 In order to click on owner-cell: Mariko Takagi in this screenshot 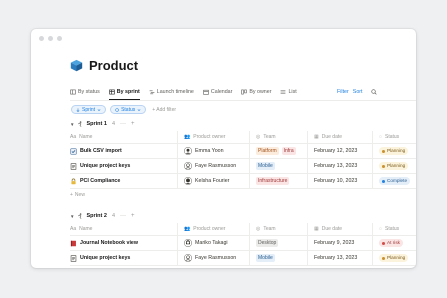, I will do `click(214, 243)`.